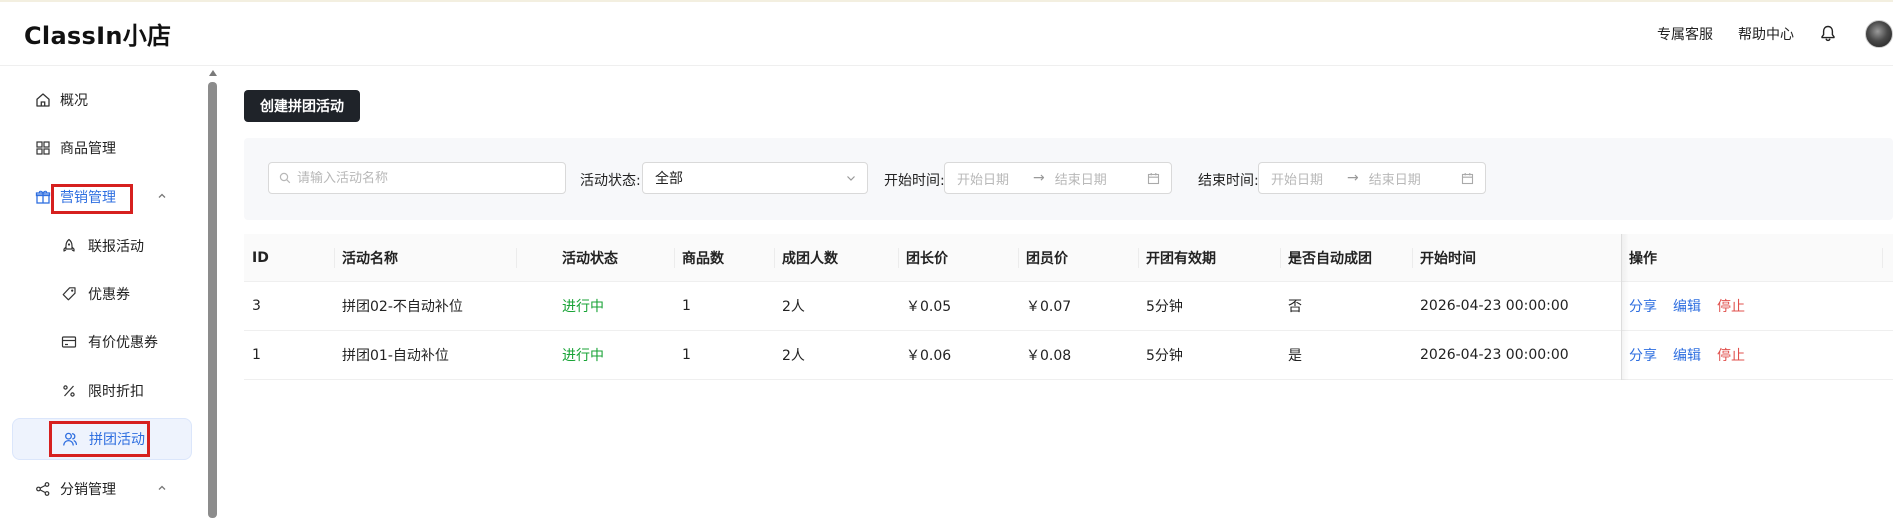 The height and width of the screenshot is (518, 1893). I want to click on sidebar-item-label: 优惠券, so click(109, 295).